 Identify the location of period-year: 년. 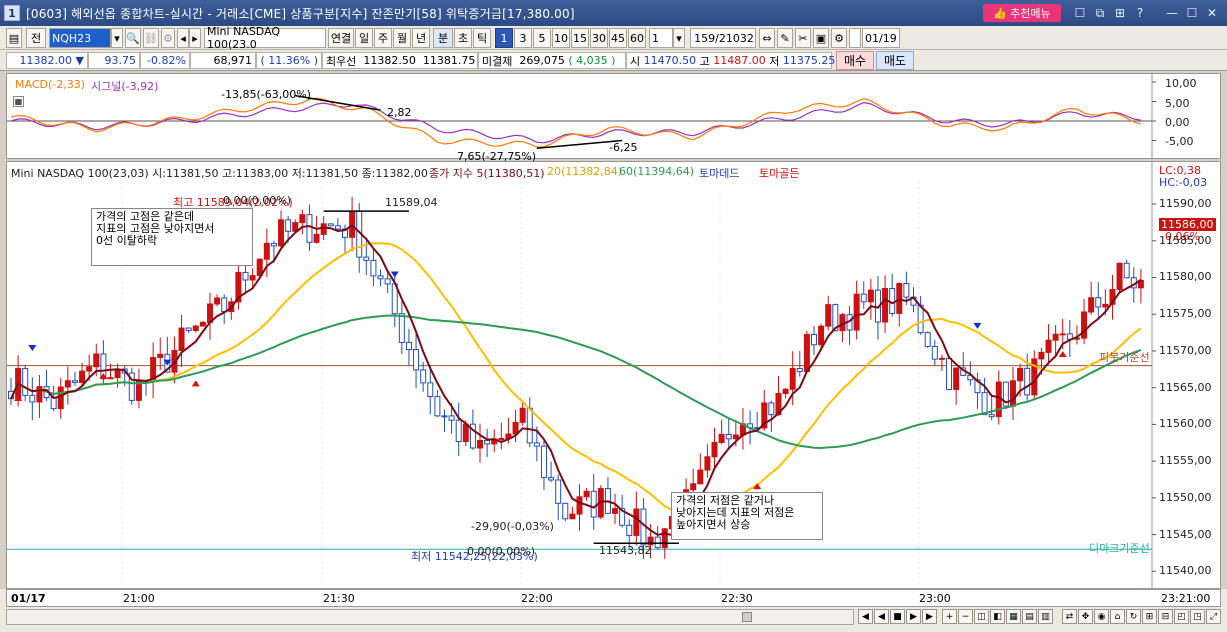
(421, 38).